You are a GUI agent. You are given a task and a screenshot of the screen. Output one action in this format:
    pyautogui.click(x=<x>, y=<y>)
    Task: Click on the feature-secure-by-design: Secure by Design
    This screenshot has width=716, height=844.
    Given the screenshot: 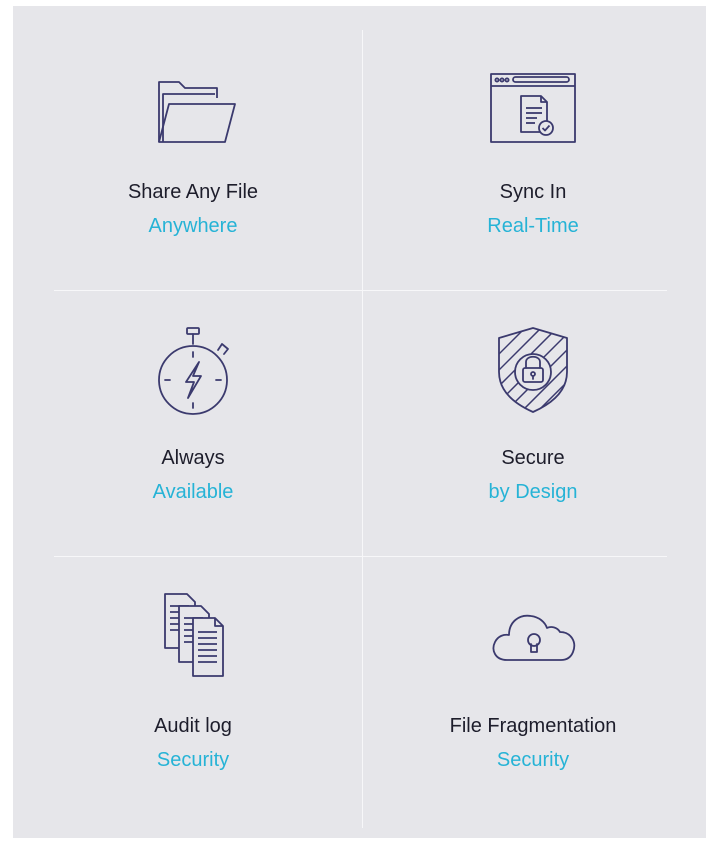 What is the action you would take?
    pyautogui.click(x=533, y=426)
    